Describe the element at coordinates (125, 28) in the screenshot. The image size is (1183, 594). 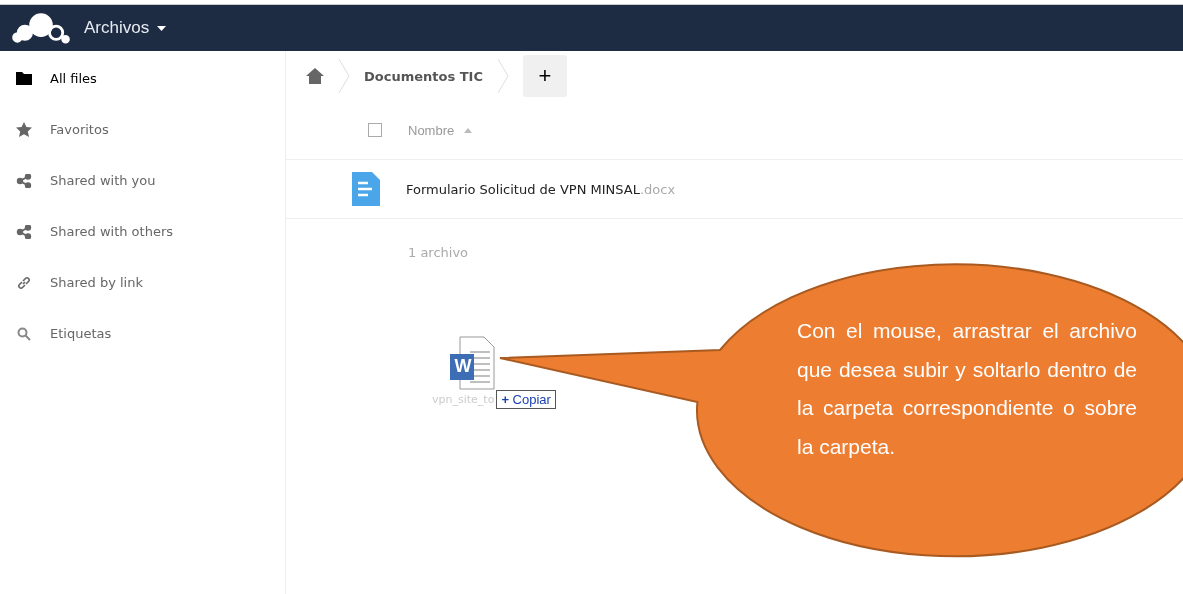
I see `app-menu-button: Archivos` at that location.